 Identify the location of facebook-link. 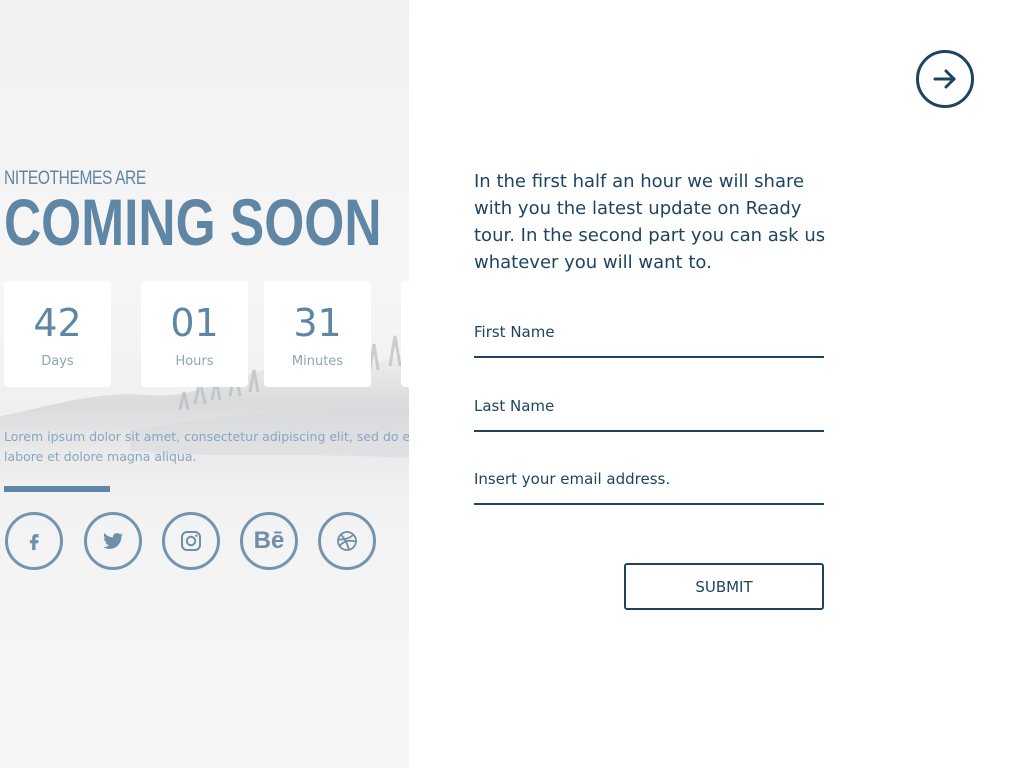
(34, 541).